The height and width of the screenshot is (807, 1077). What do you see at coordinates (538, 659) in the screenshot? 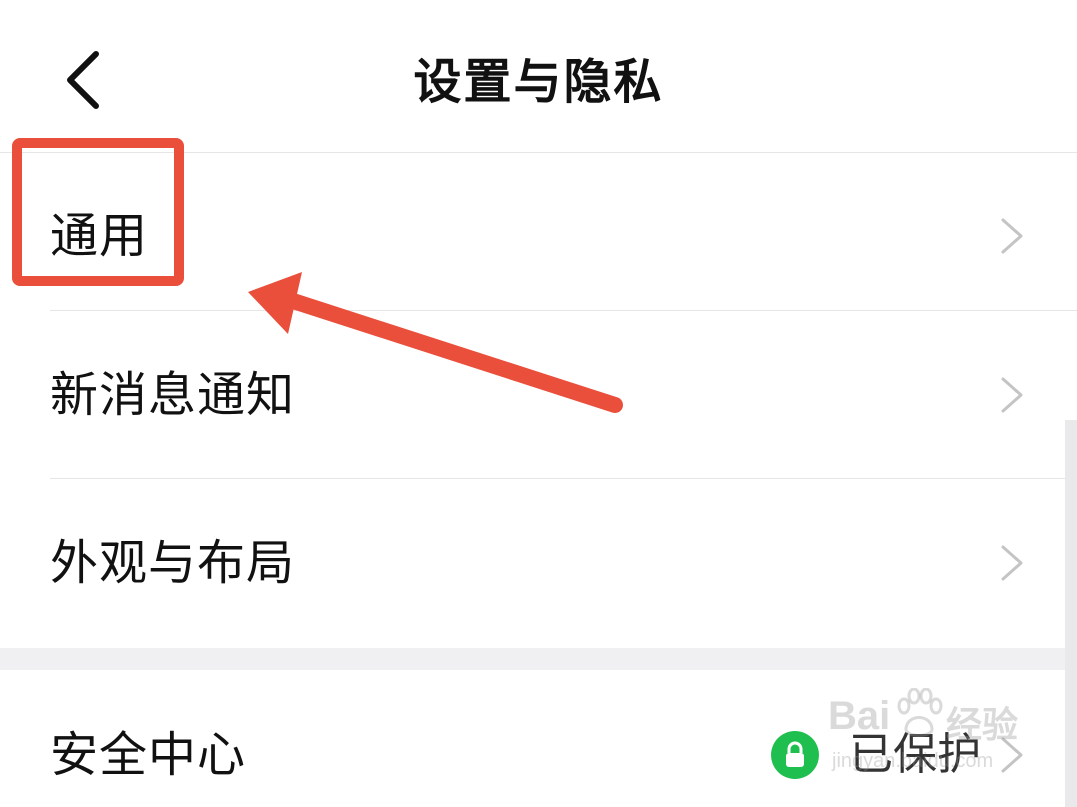
I see `section-separator` at bounding box center [538, 659].